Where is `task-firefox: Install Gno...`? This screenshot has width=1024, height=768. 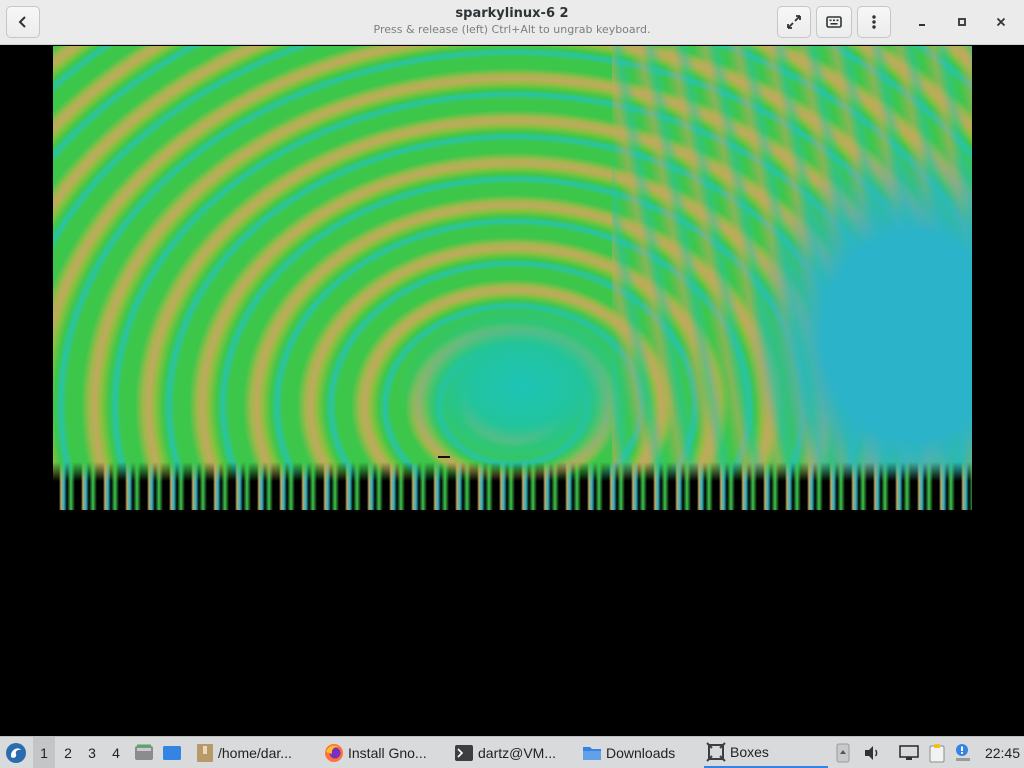
task-firefox: Install Gno... is located at coordinates (382, 752).